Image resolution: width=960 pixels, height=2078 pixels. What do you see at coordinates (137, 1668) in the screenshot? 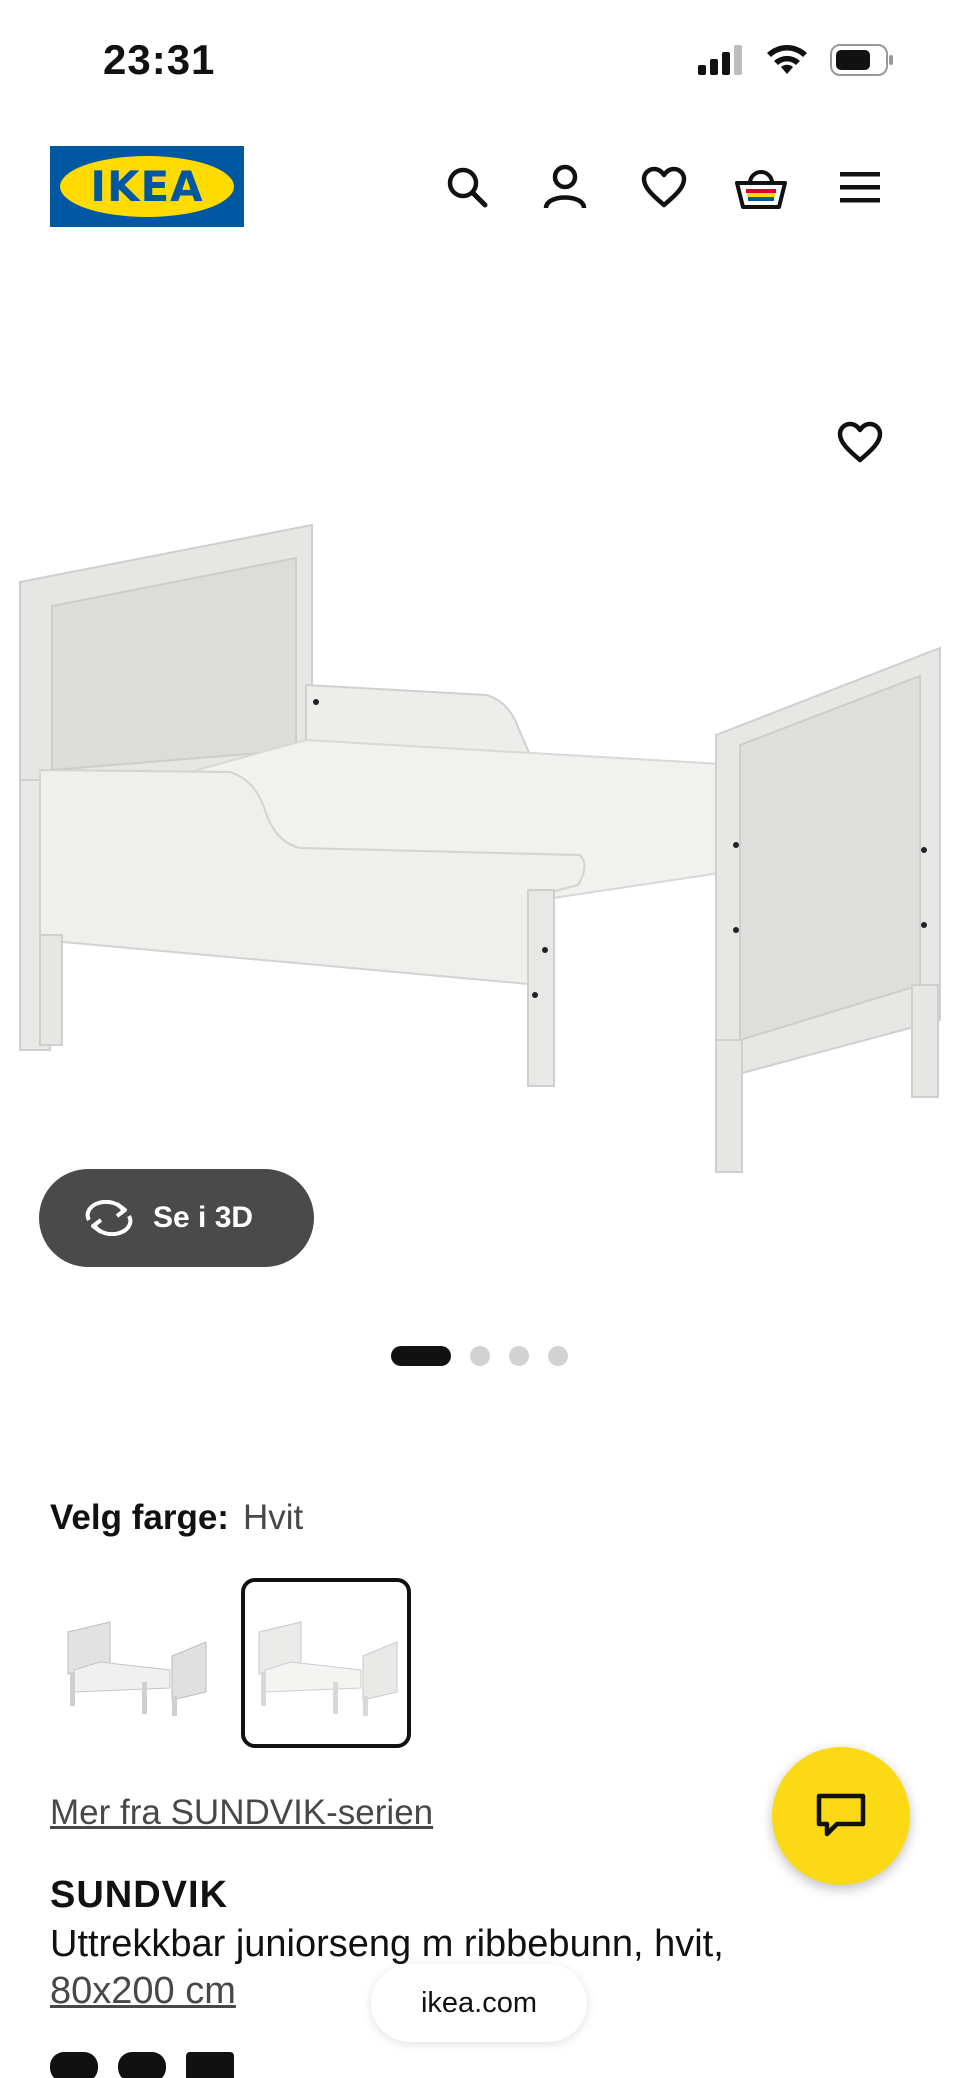
I see `color-option-1-image` at bounding box center [137, 1668].